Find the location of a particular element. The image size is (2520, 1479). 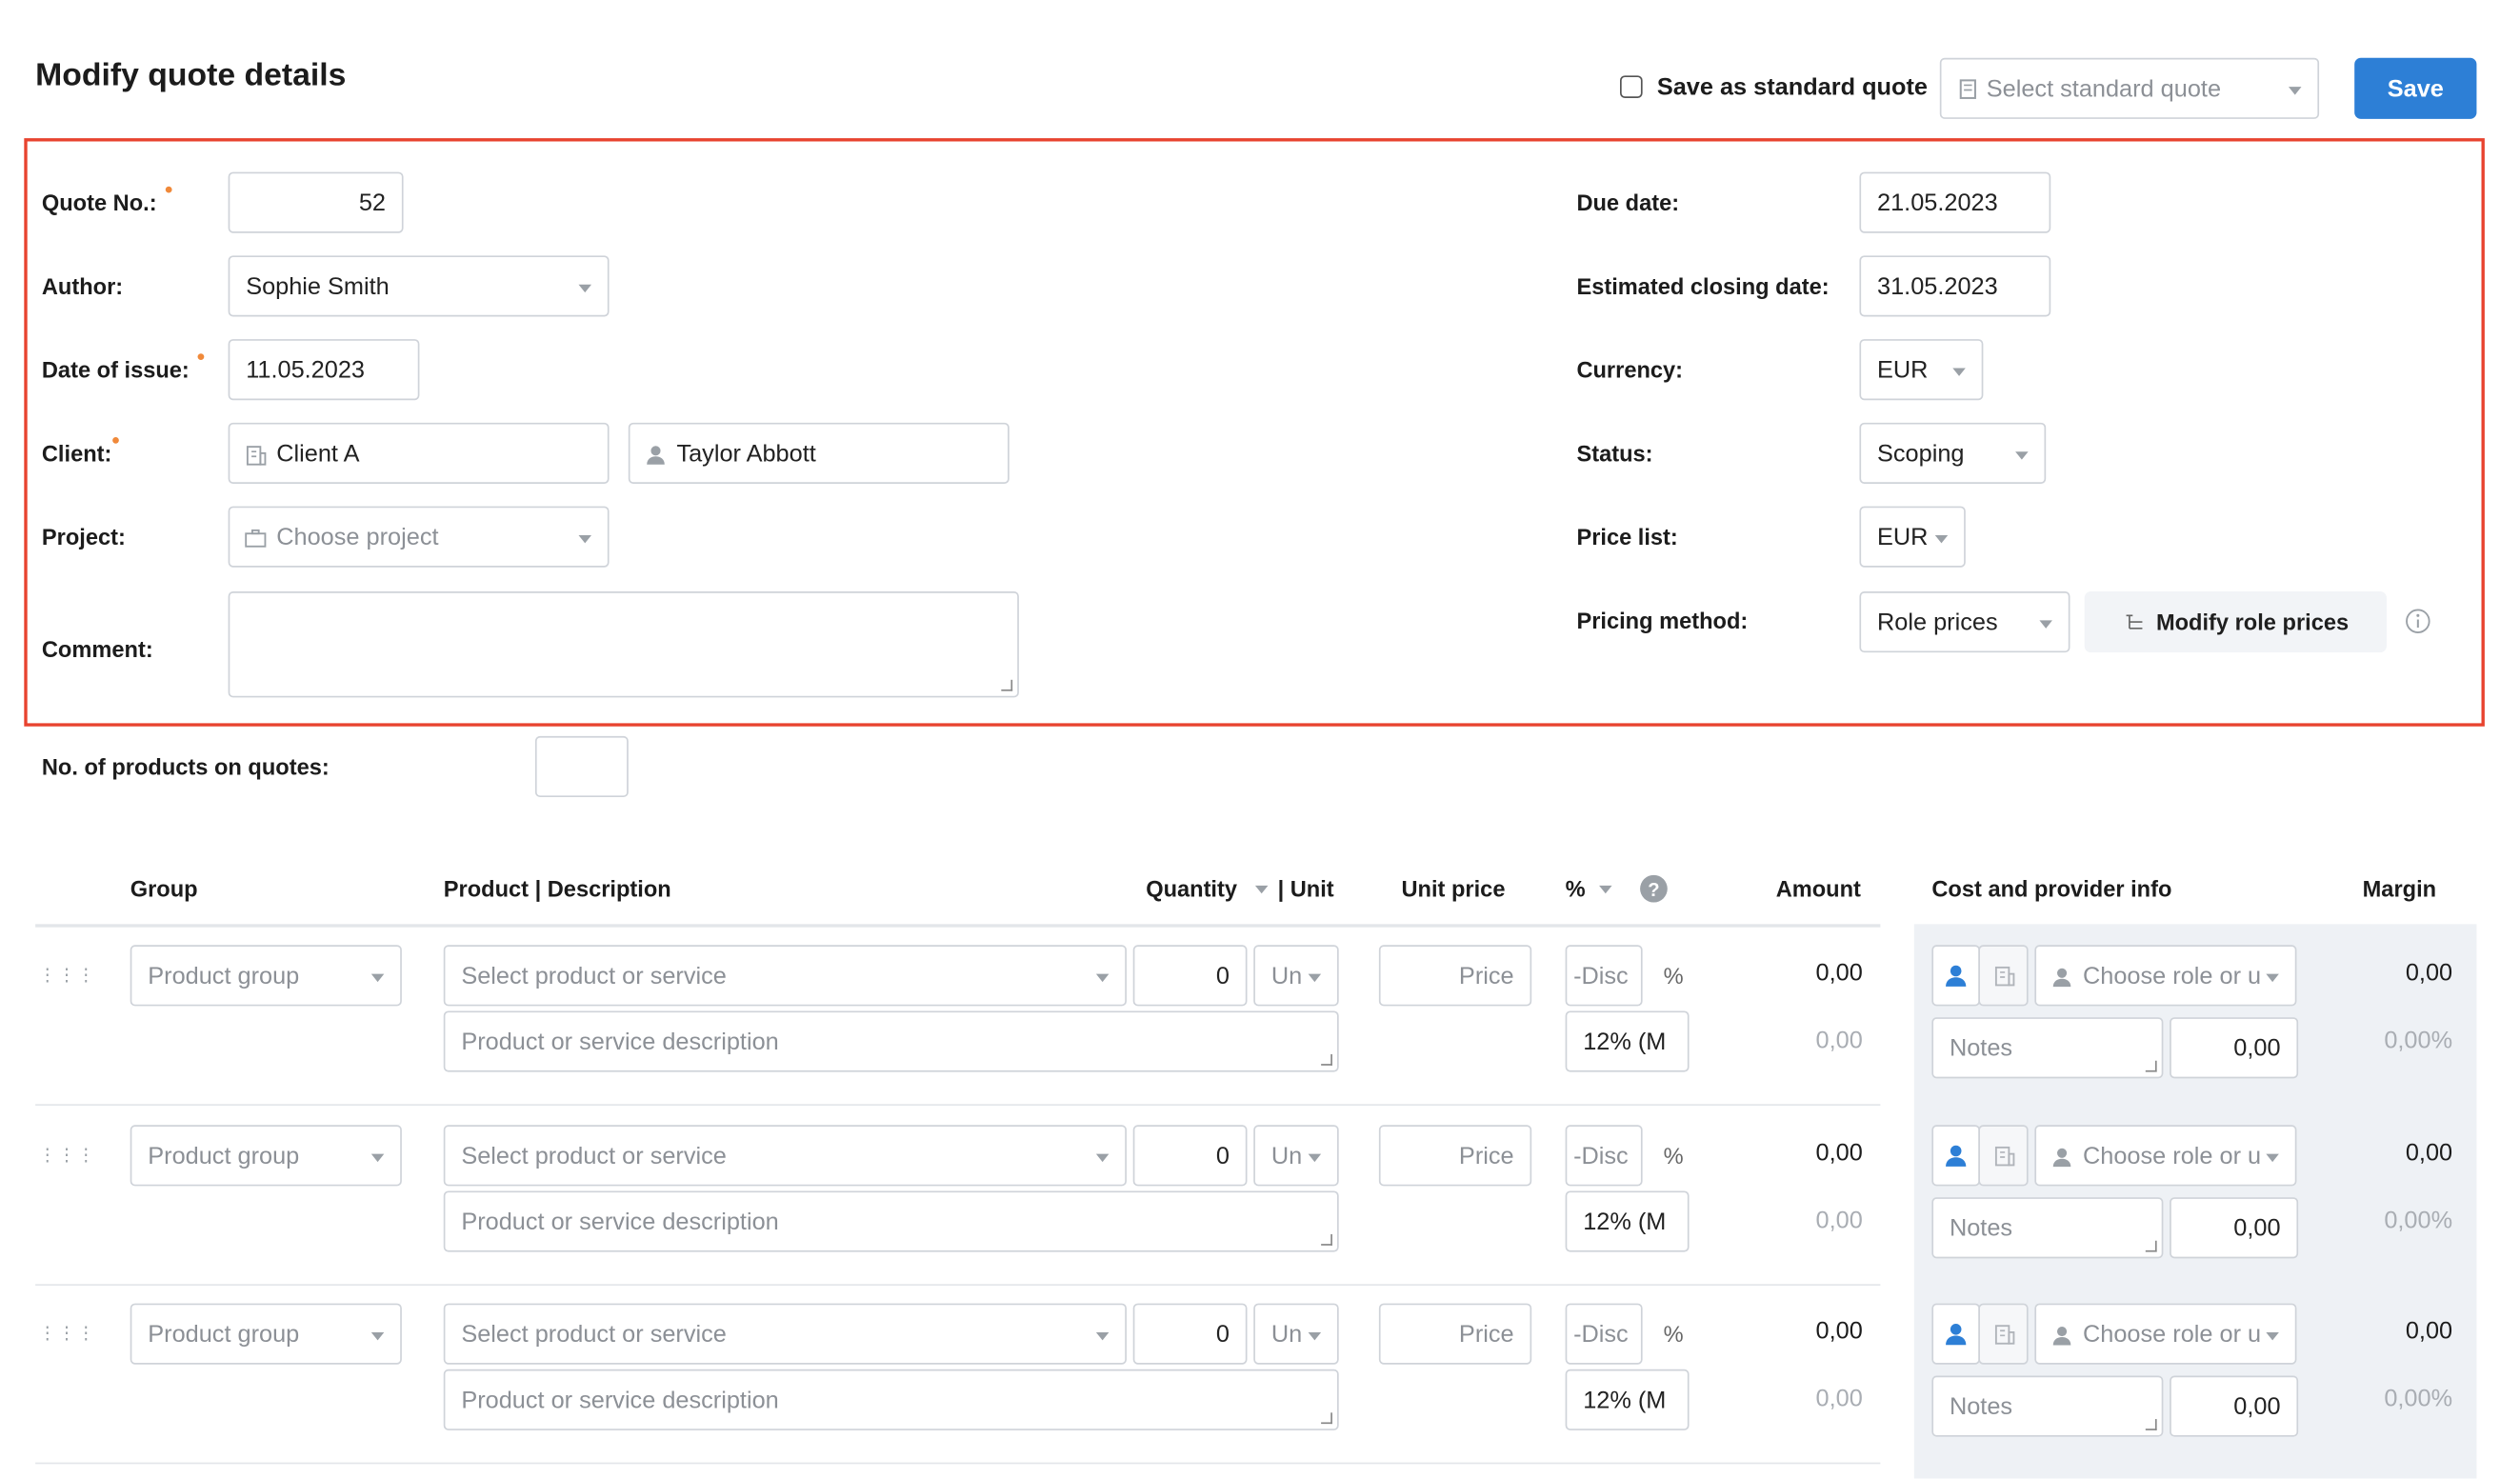

project-select: Choose project is located at coordinates (419, 537).